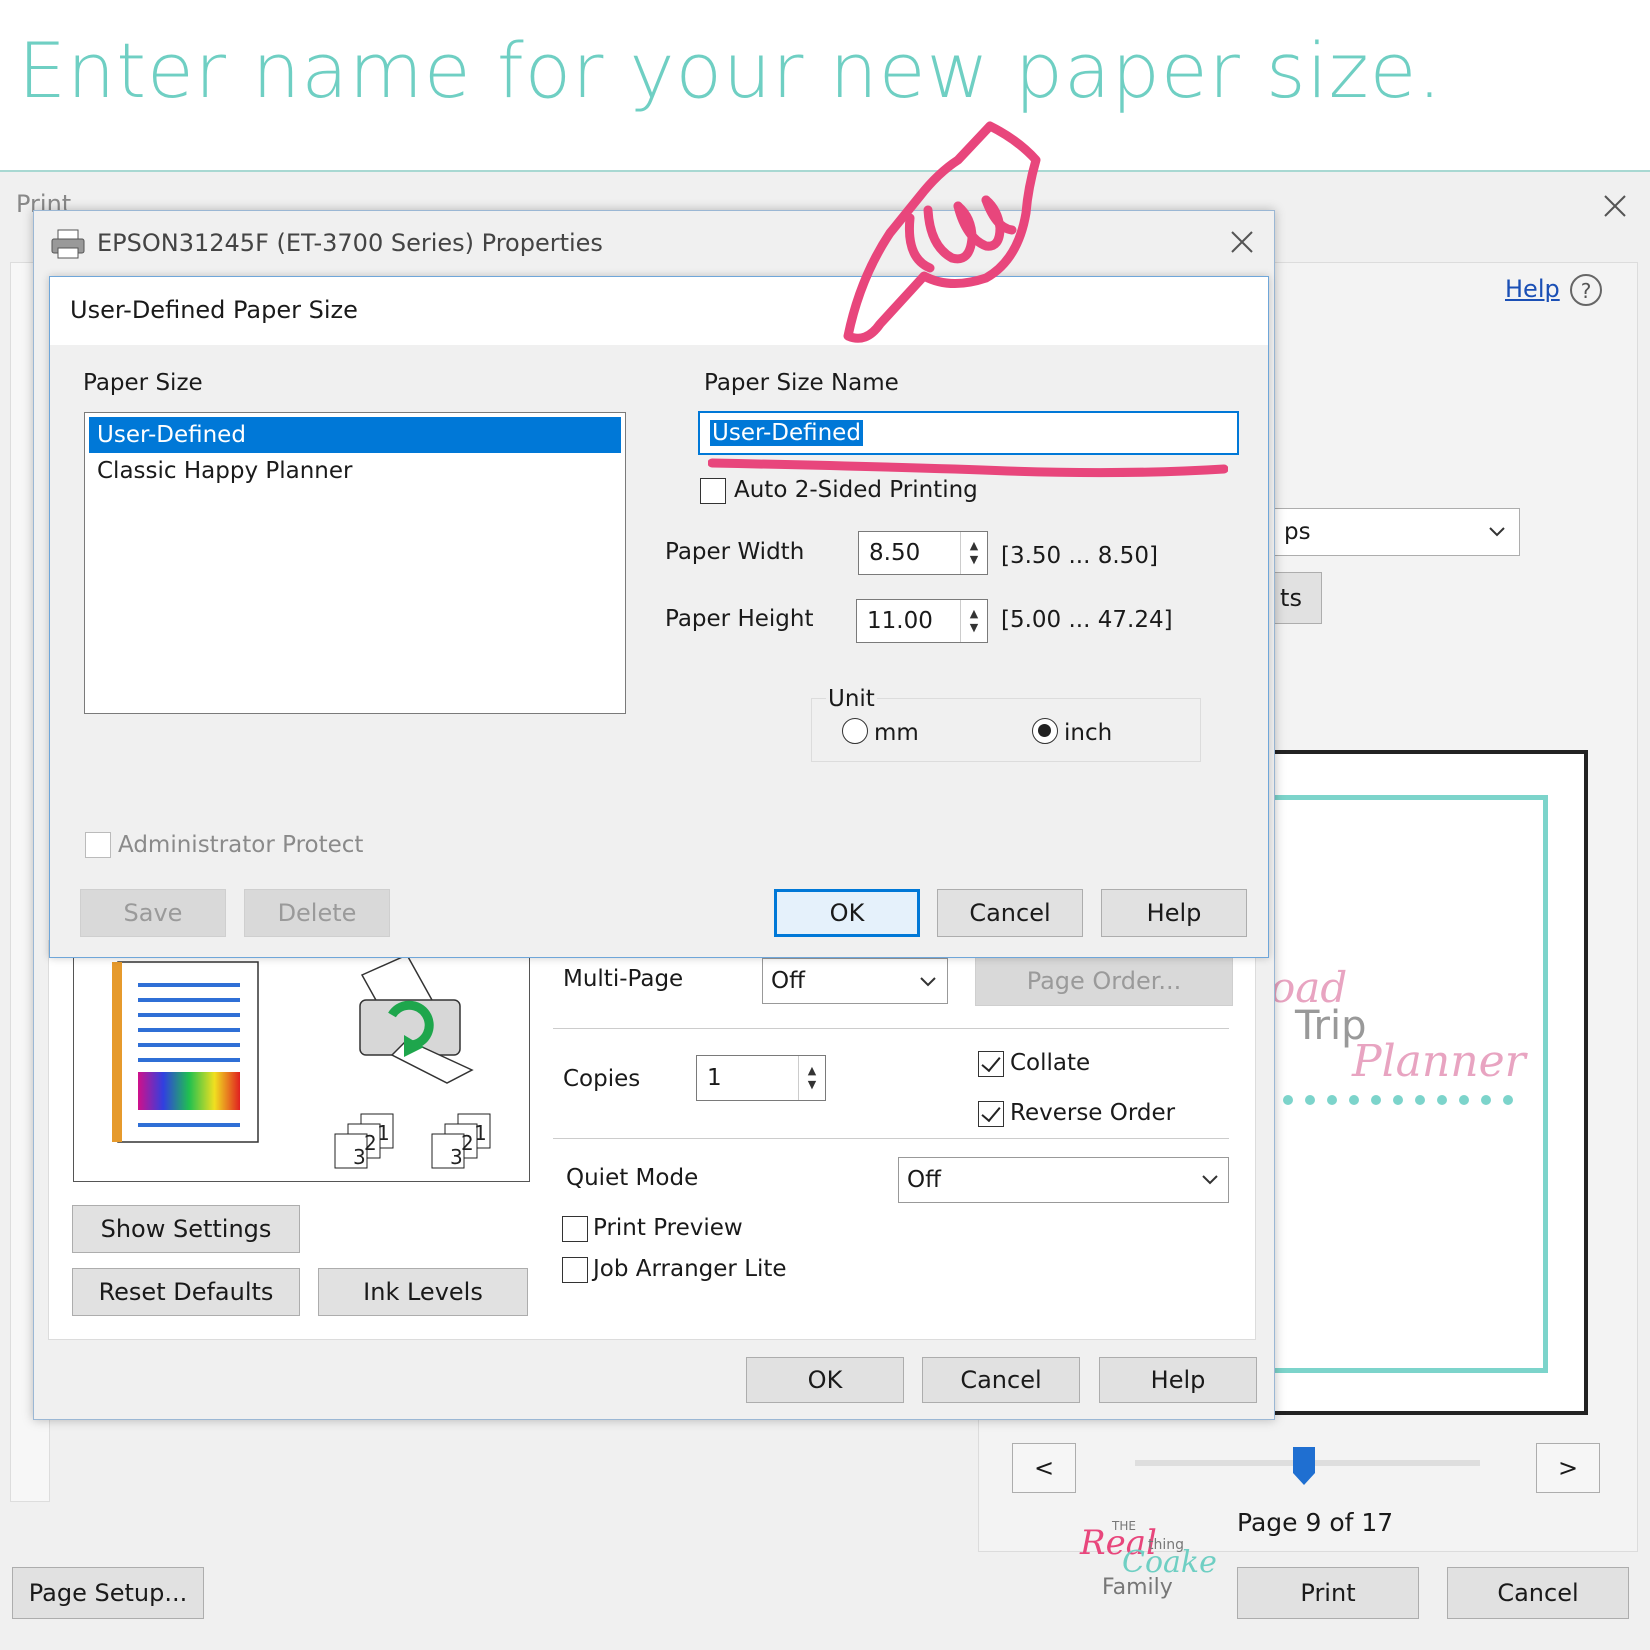  Describe the element at coordinates (632, 1178) in the screenshot. I see `quiet-mode-label: Quiet Mode` at that location.